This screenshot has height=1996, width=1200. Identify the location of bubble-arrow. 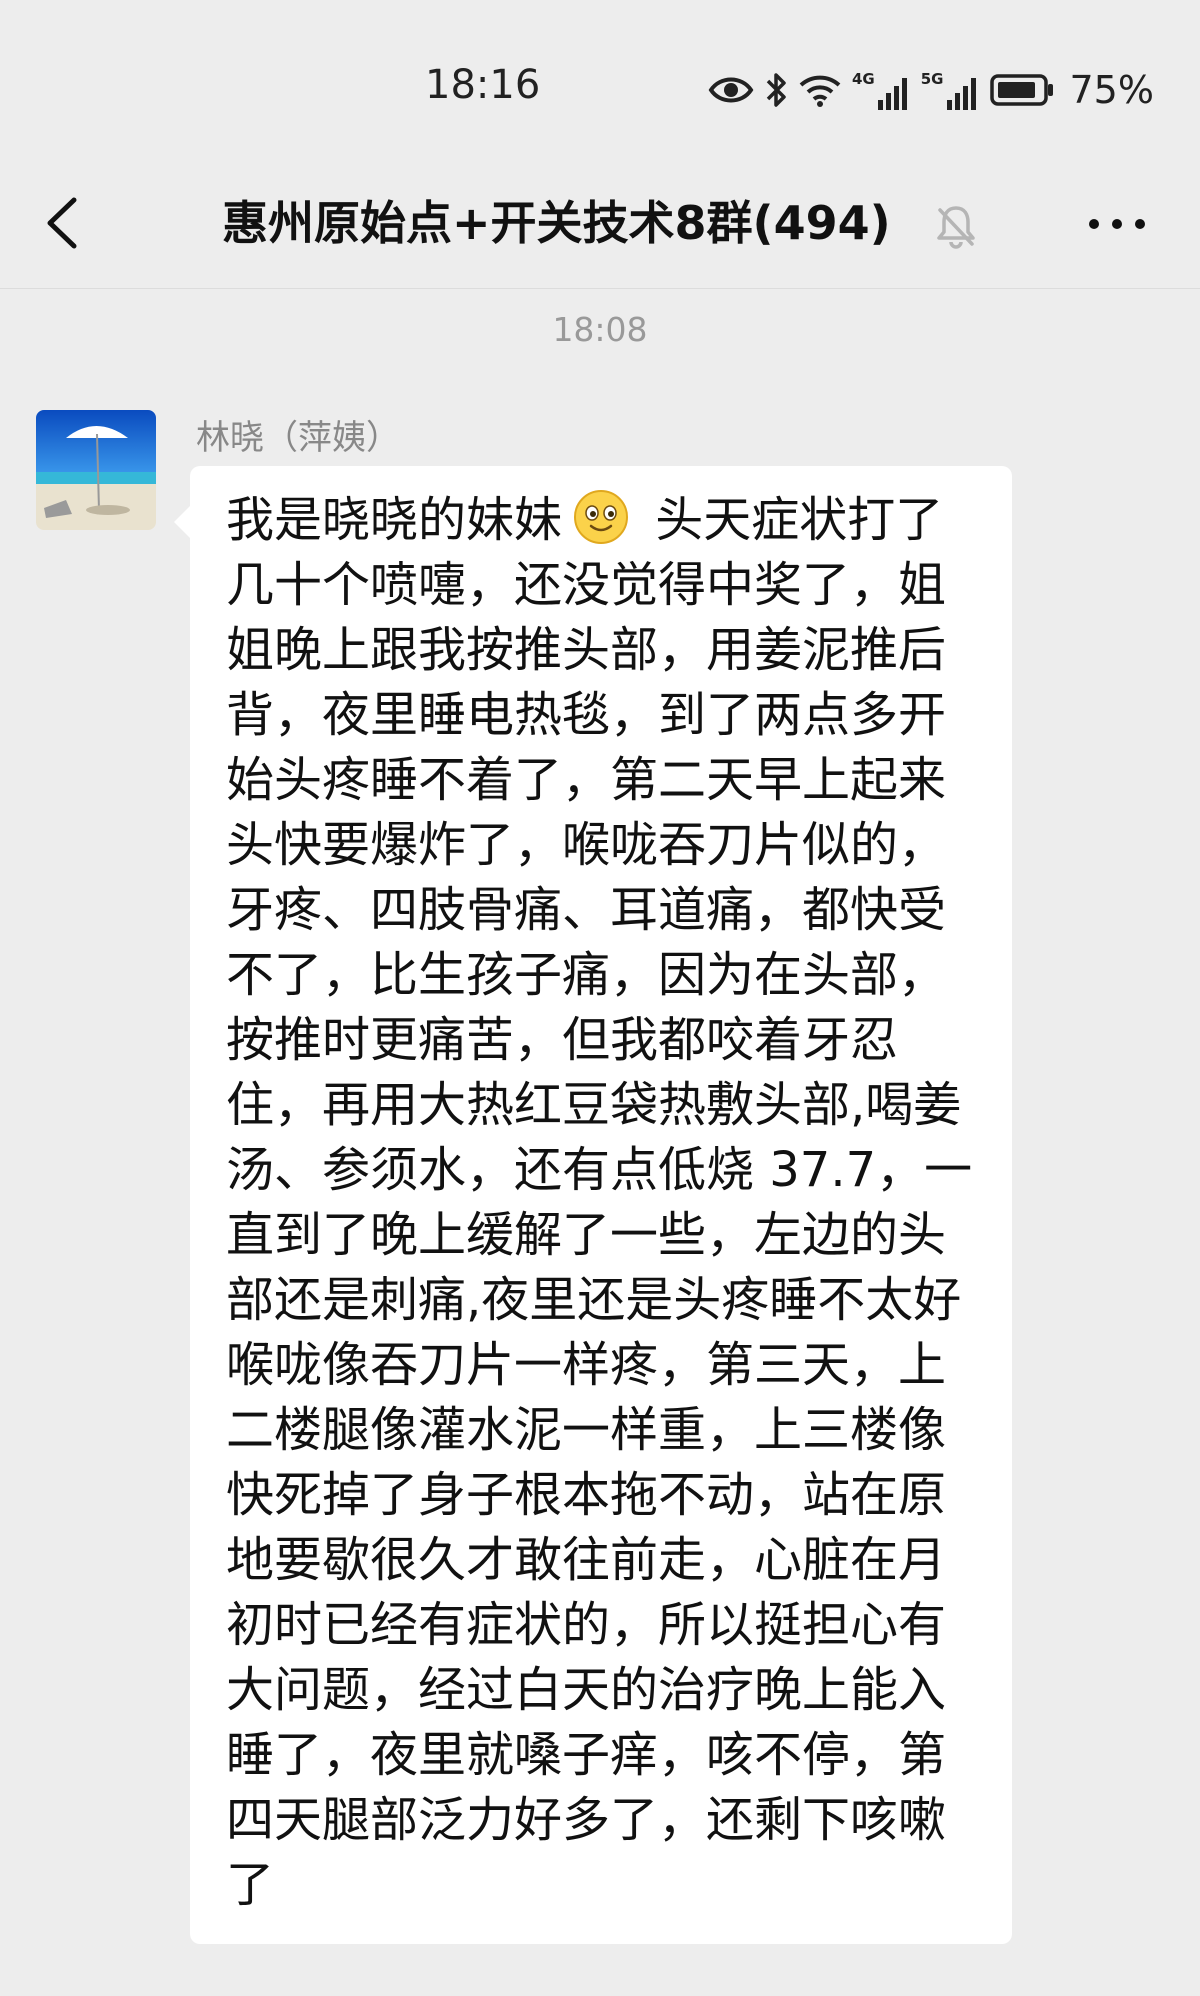
(182, 522).